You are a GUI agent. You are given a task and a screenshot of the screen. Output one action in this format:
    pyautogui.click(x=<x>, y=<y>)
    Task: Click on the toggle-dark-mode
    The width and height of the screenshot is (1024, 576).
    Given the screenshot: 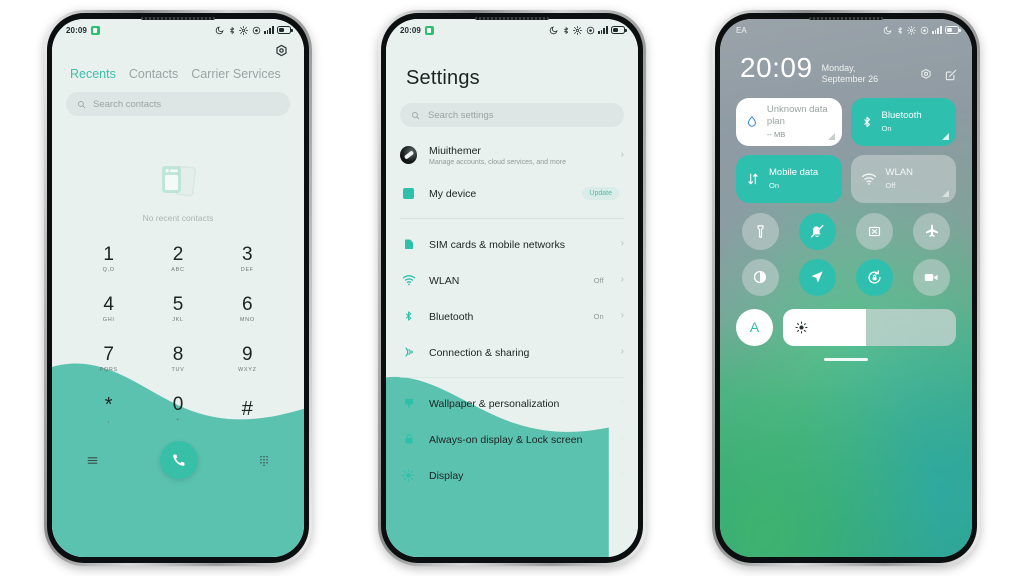 What is the action you would take?
    pyautogui.click(x=760, y=277)
    